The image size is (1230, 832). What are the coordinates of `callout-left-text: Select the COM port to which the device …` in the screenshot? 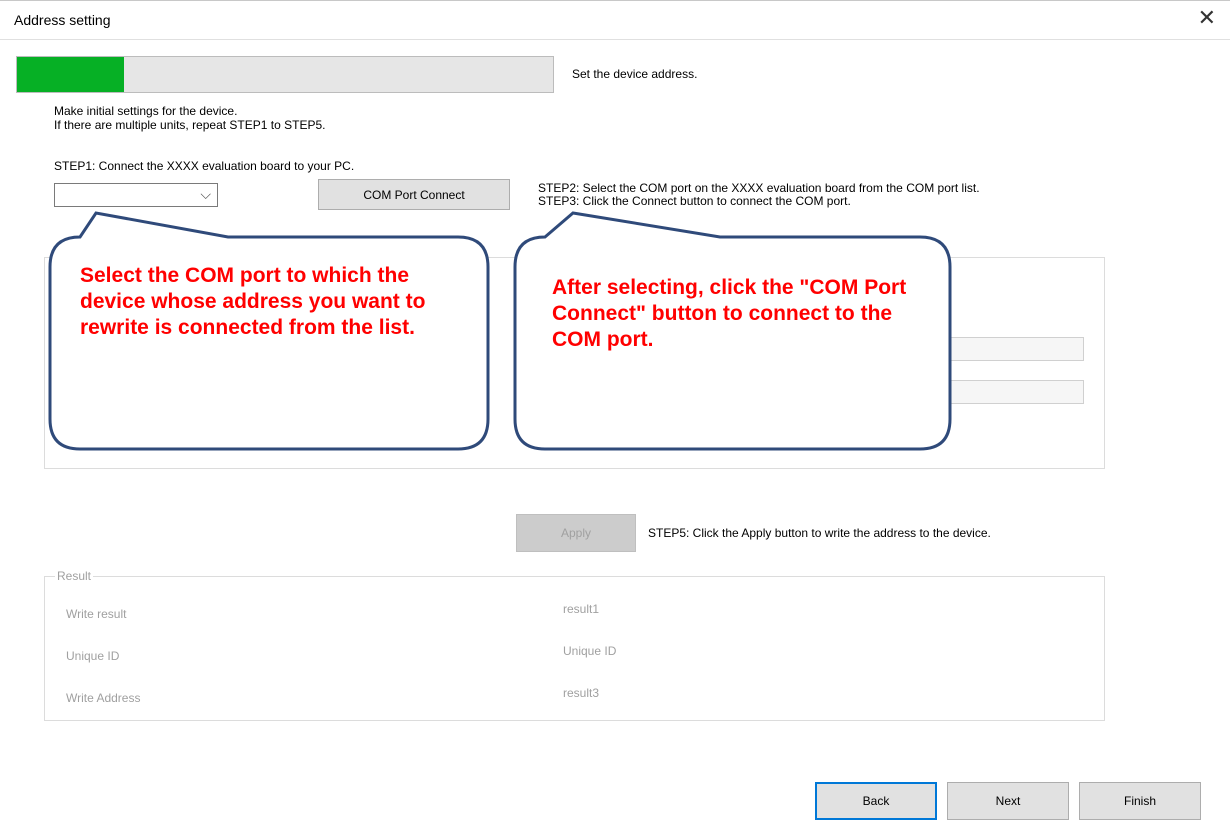 It's located at (253, 301).